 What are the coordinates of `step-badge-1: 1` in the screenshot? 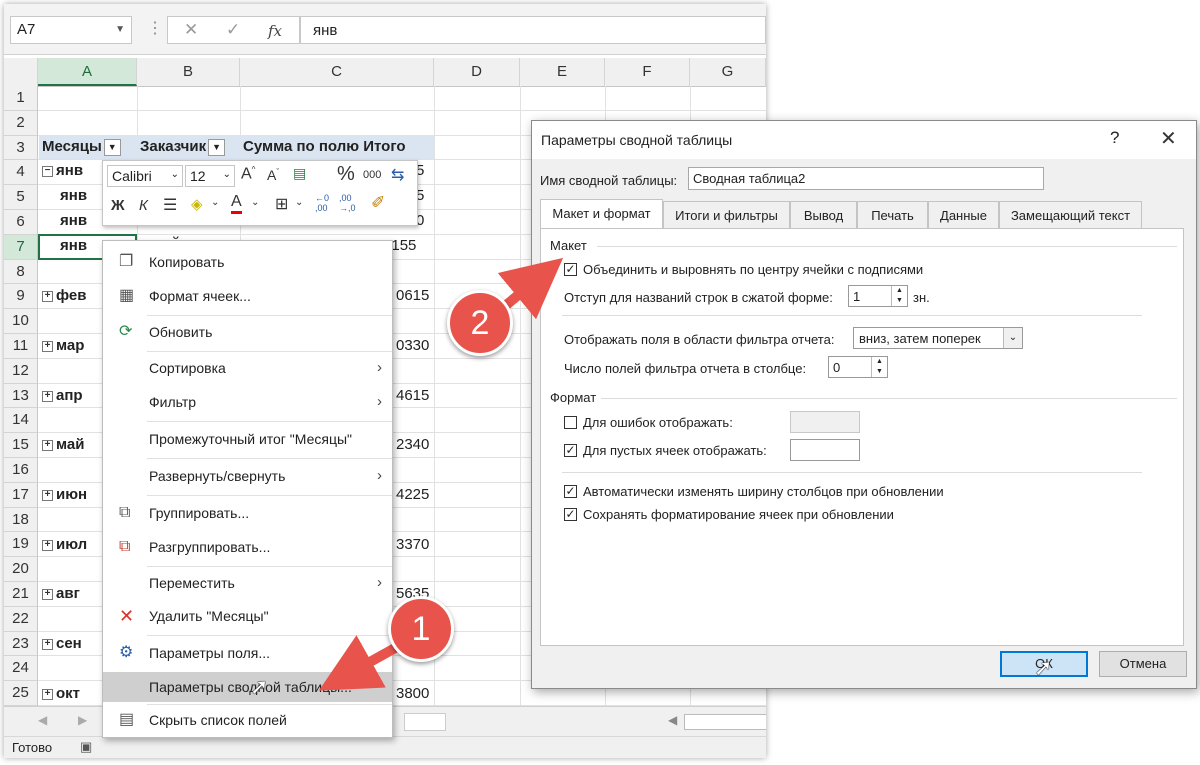 It's located at (421, 629).